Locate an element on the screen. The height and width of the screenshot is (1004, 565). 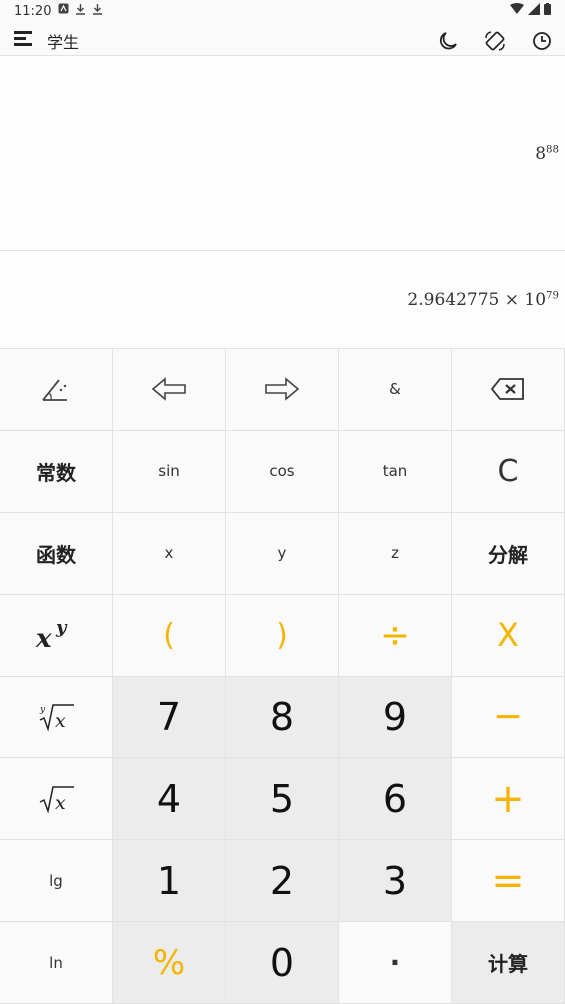
cursor-right-button is located at coordinates (282, 390).